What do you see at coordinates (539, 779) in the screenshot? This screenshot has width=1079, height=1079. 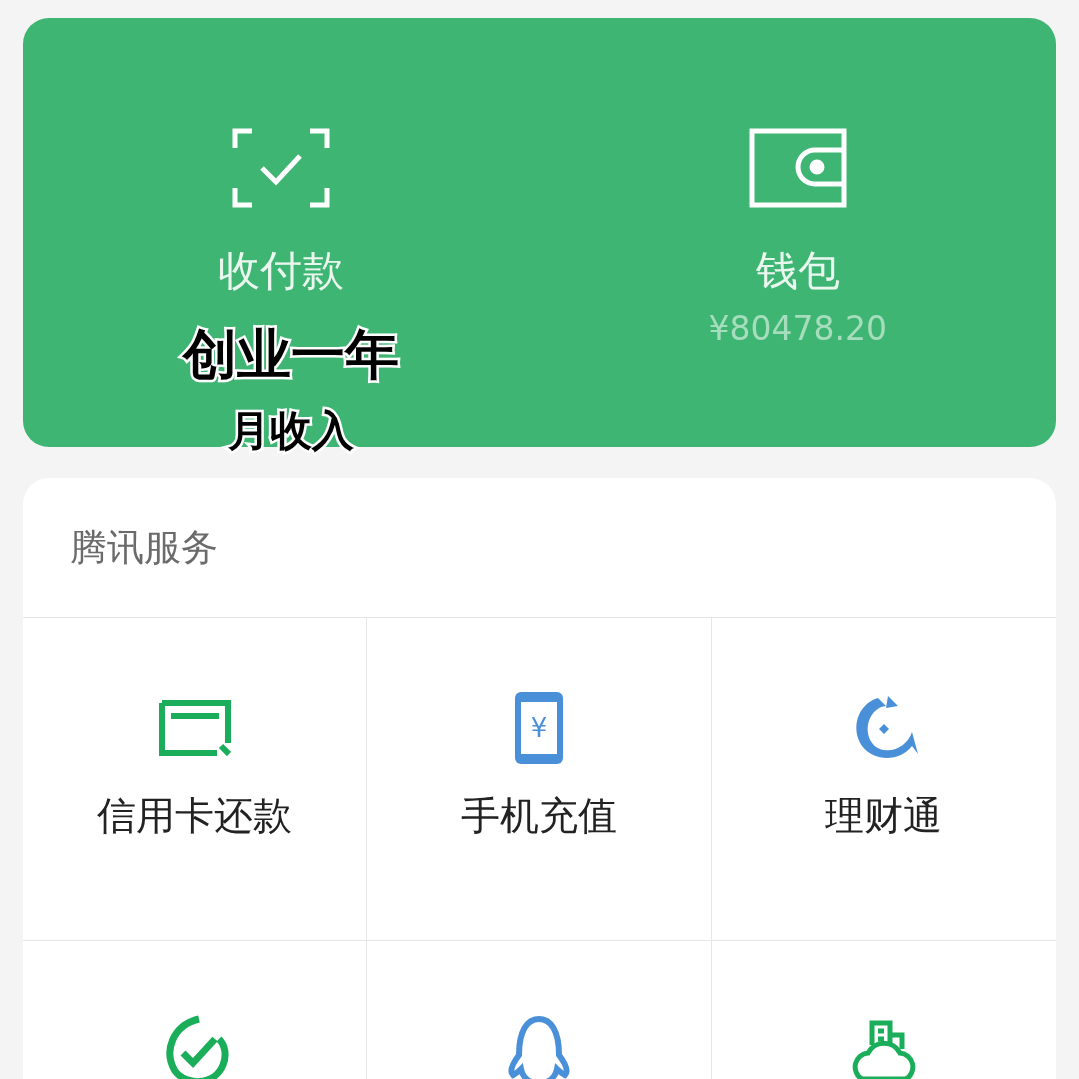 I see `service-tile: ¥ 手机充值` at bounding box center [539, 779].